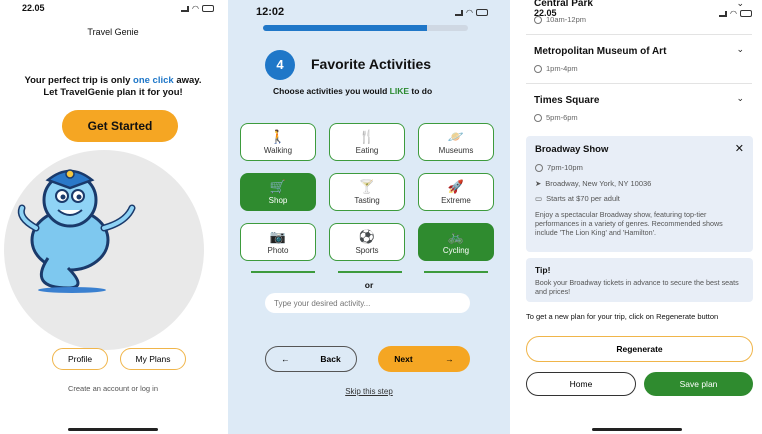 This screenshot has height=434, width=762. Describe the element at coordinates (278, 200) in the screenshot. I see `activity-label: Shop` at that location.